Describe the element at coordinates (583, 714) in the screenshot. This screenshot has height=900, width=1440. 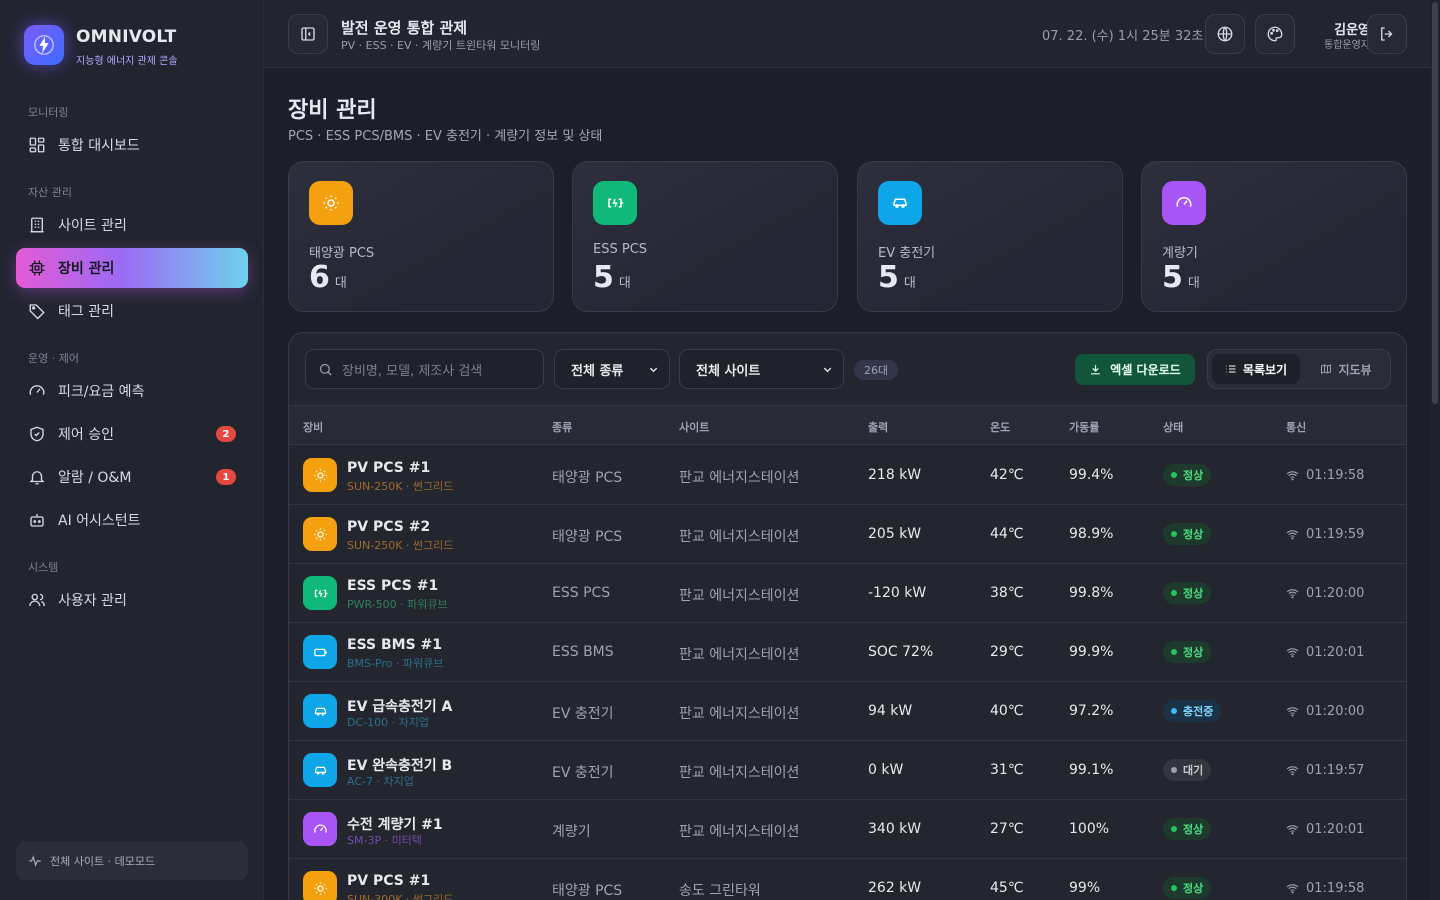
I see `device-type: EV 충전기` at that location.